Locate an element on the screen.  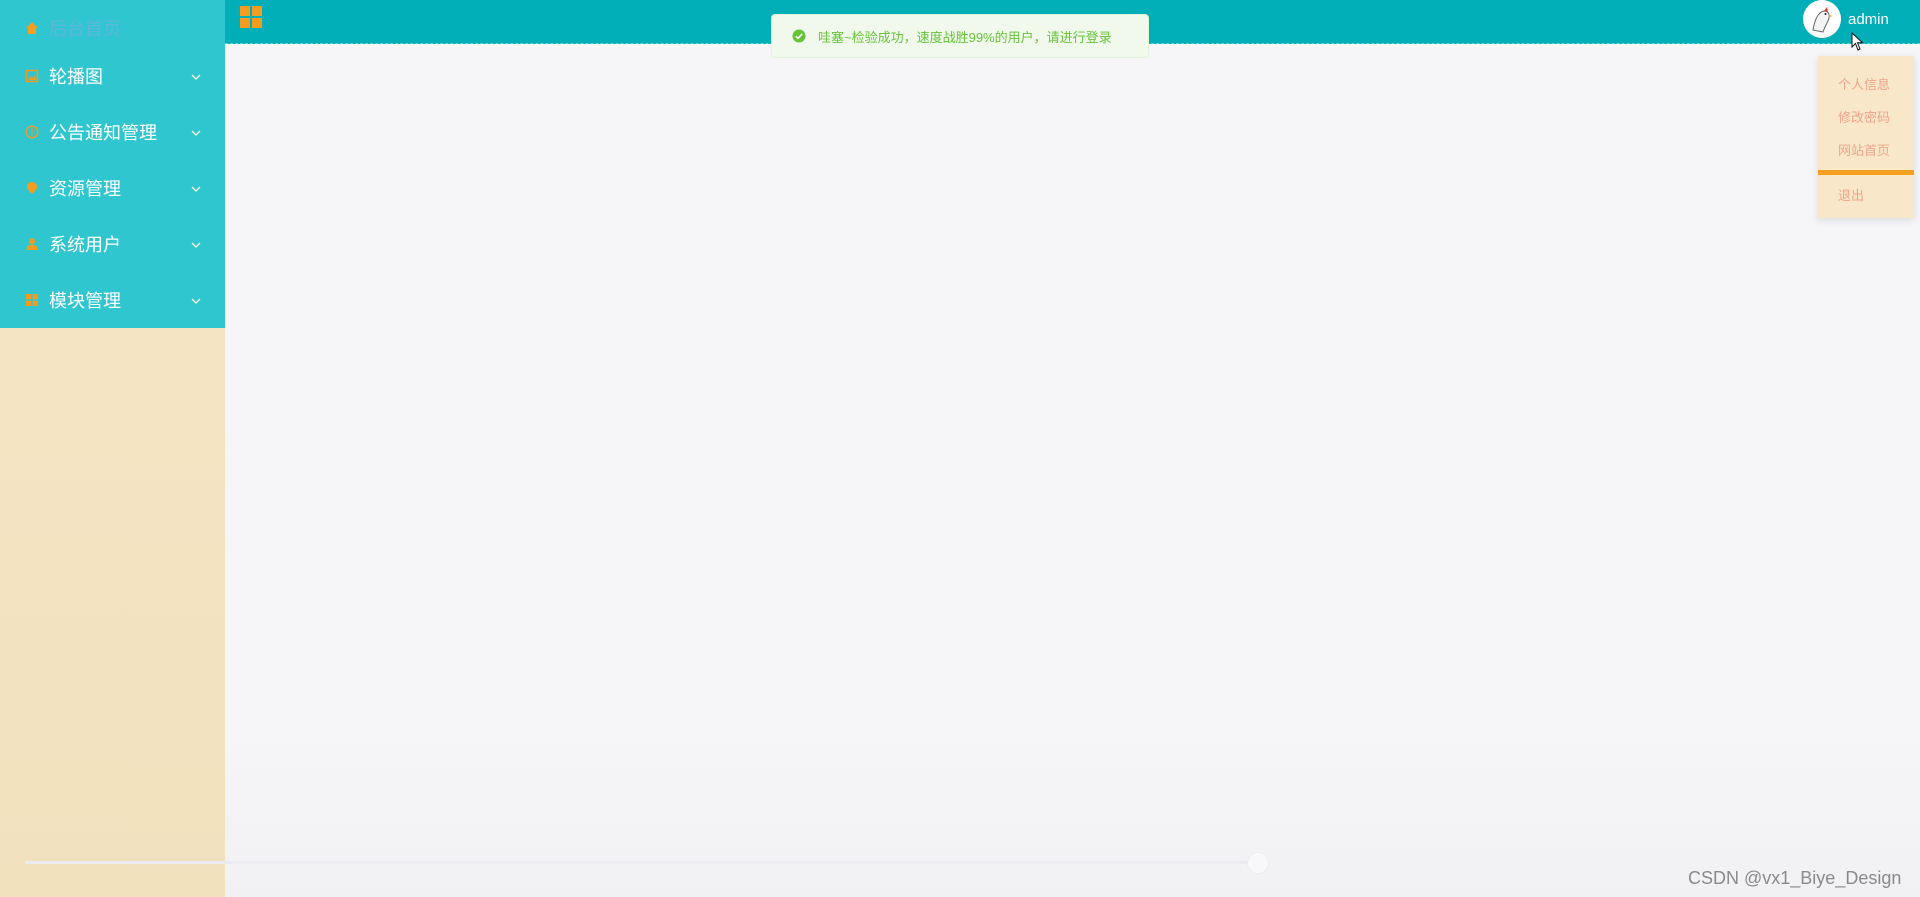
sidebar-item-label: 系统用户 is located at coordinates (85, 245).